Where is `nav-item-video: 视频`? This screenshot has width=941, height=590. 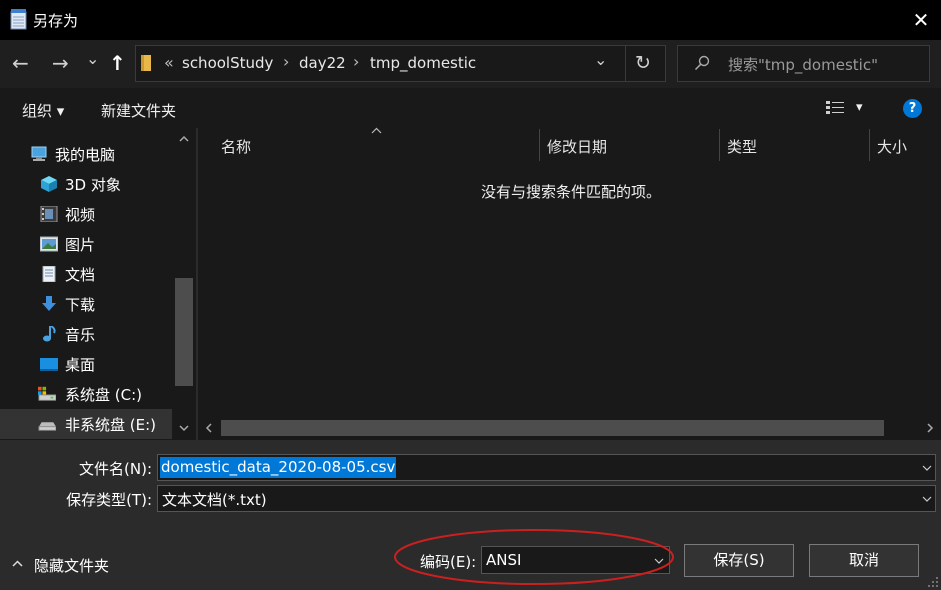 nav-item-video: 视频 is located at coordinates (86, 214).